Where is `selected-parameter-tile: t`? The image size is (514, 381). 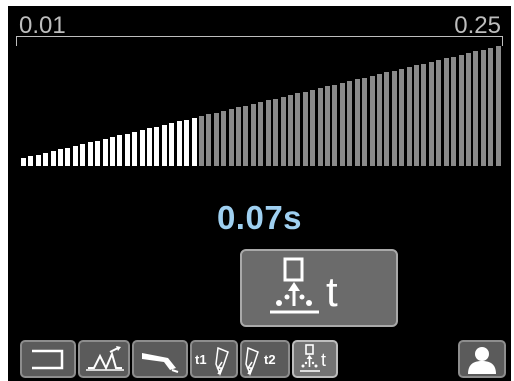
selected-parameter-tile: t is located at coordinates (319, 288).